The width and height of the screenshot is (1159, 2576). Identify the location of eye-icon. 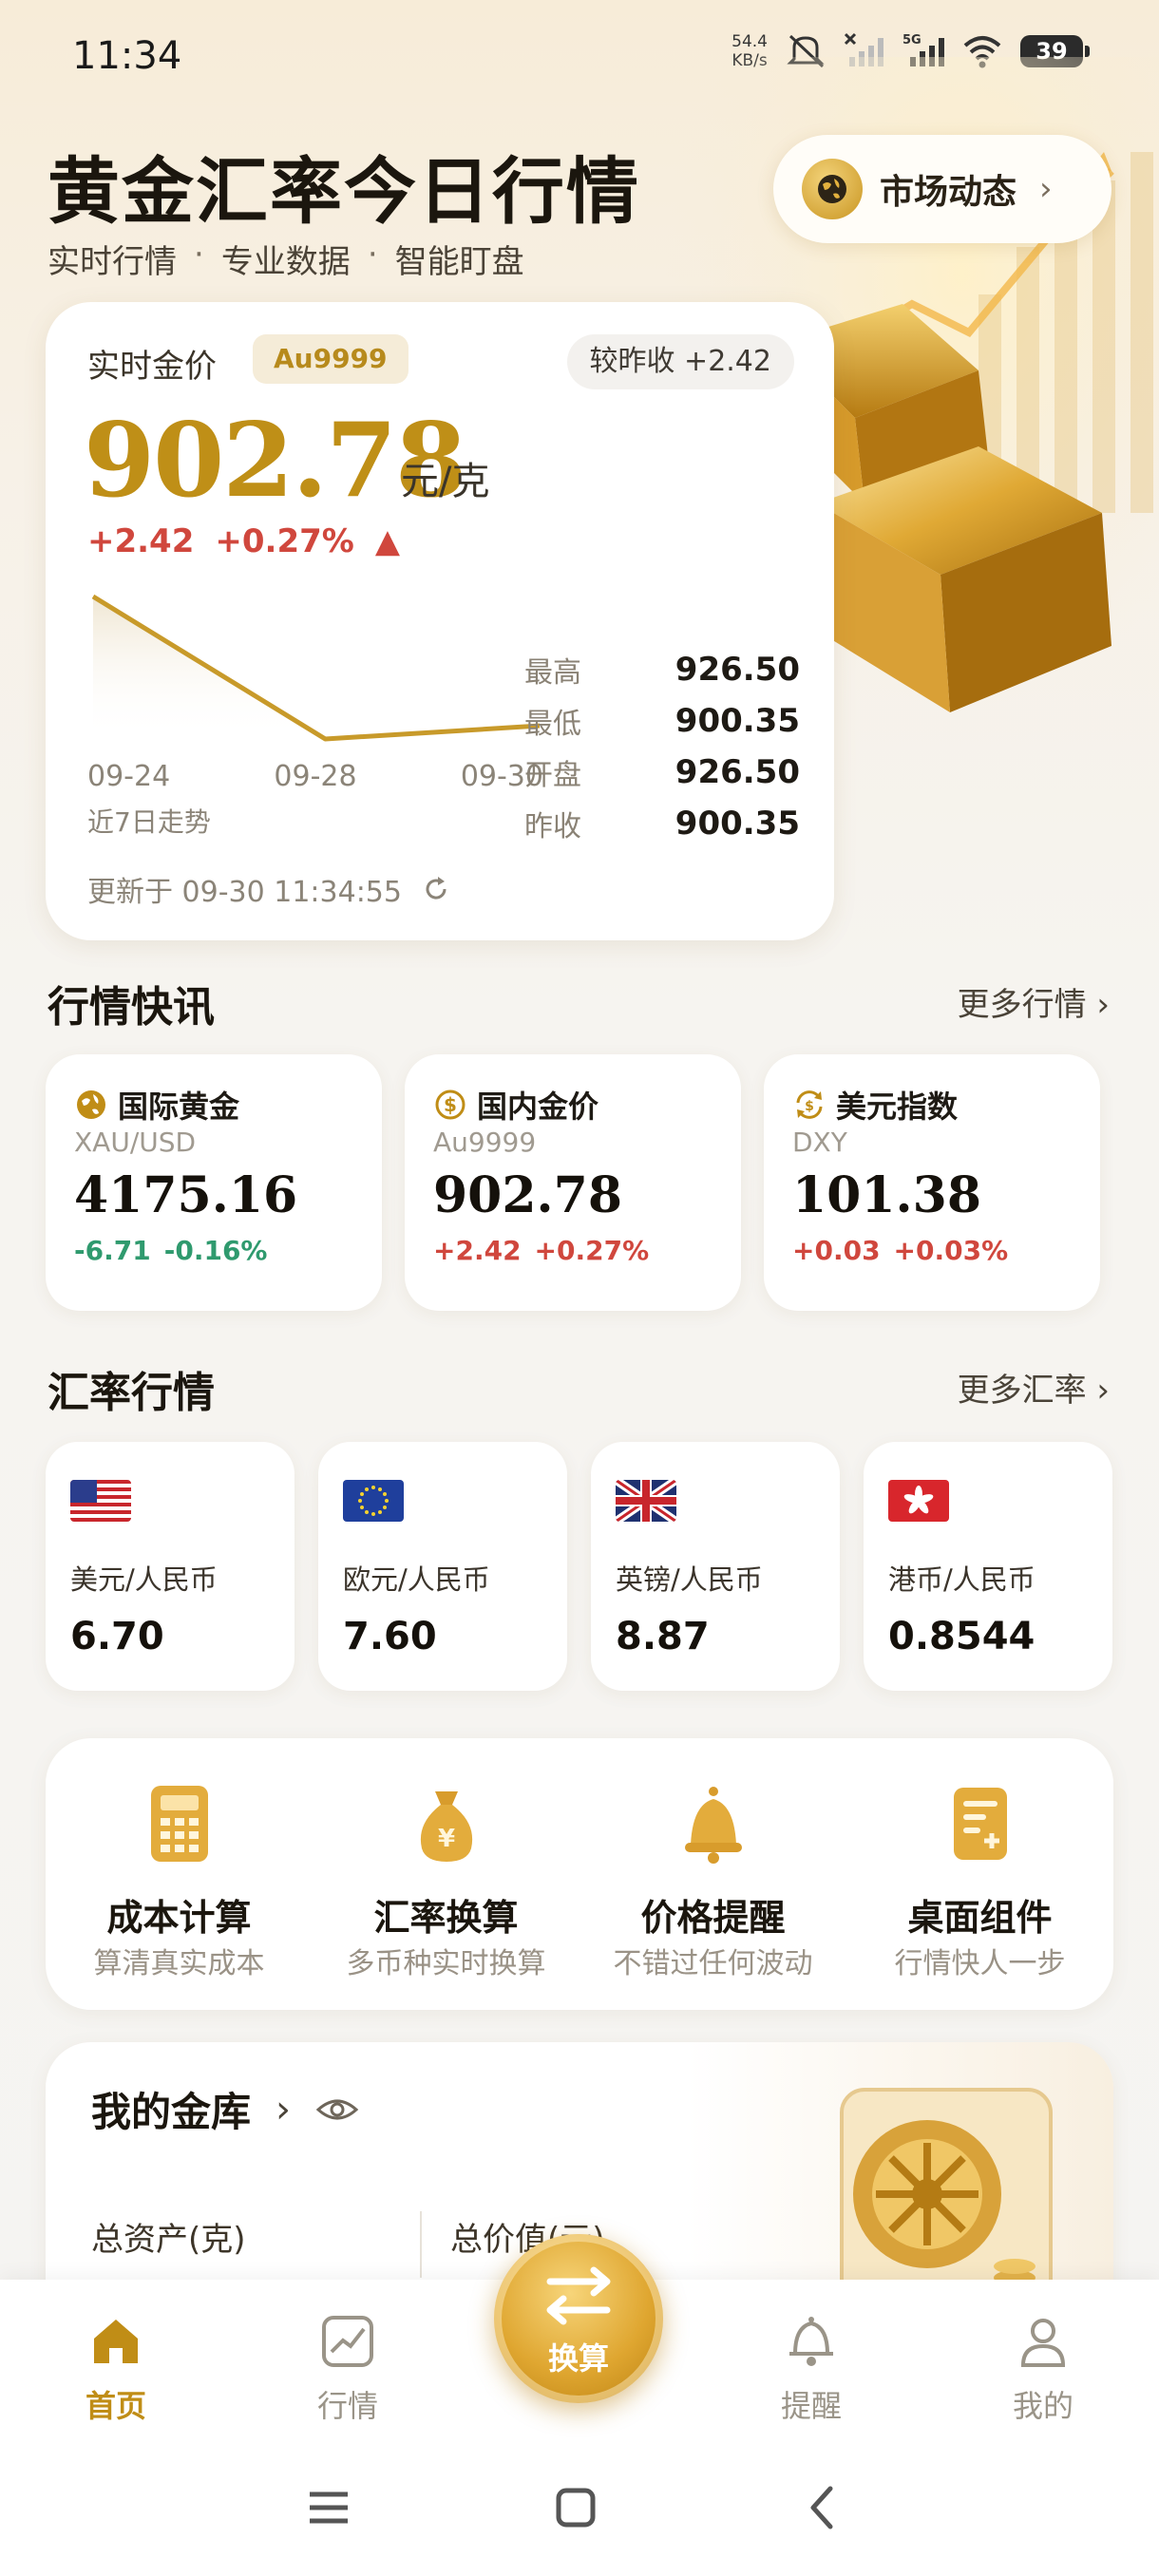
(337, 2109).